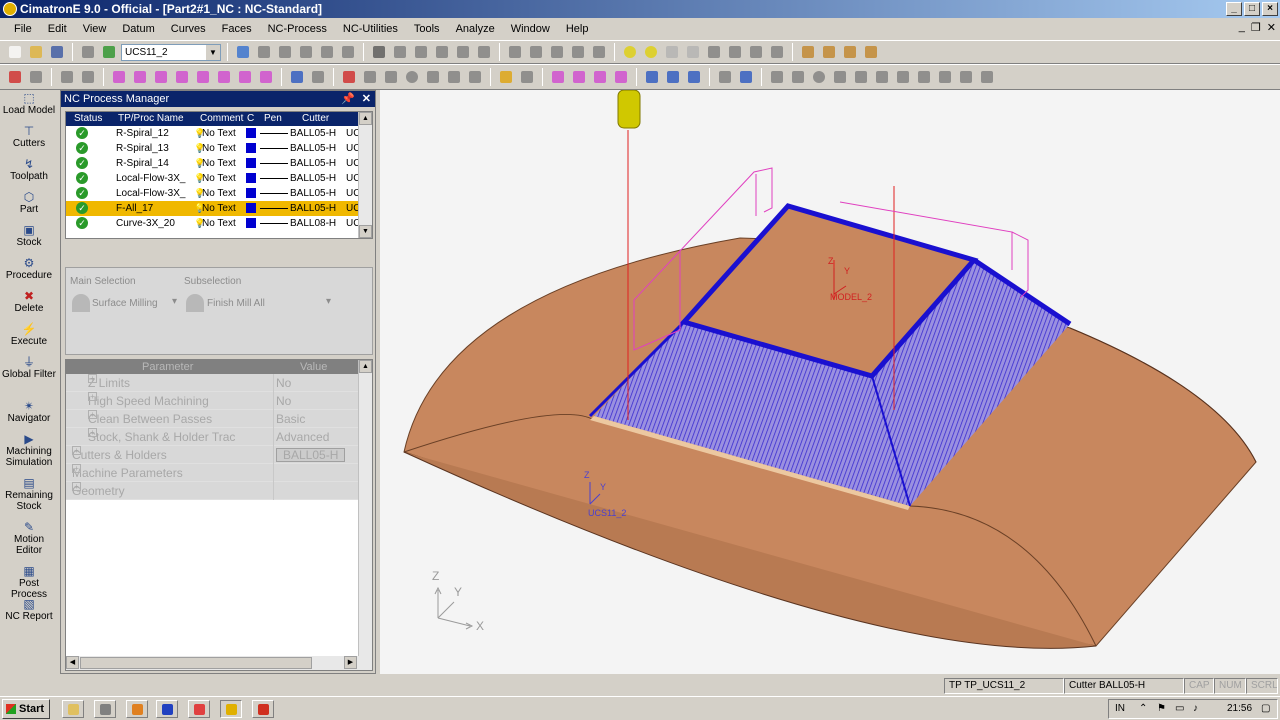  Describe the element at coordinates (577, 29) in the screenshot. I see `menu-help: Help` at that location.